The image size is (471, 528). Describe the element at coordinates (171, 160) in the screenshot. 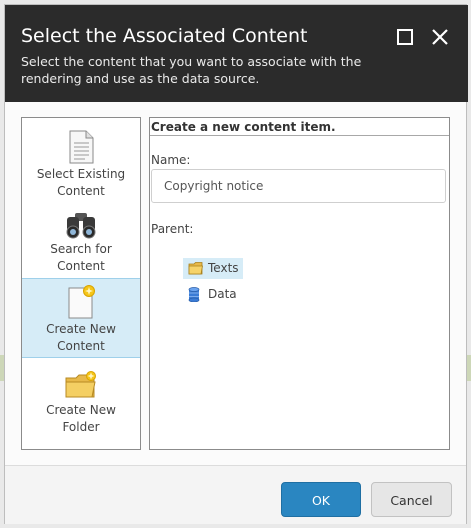

I see `name-label: Name:` at that location.